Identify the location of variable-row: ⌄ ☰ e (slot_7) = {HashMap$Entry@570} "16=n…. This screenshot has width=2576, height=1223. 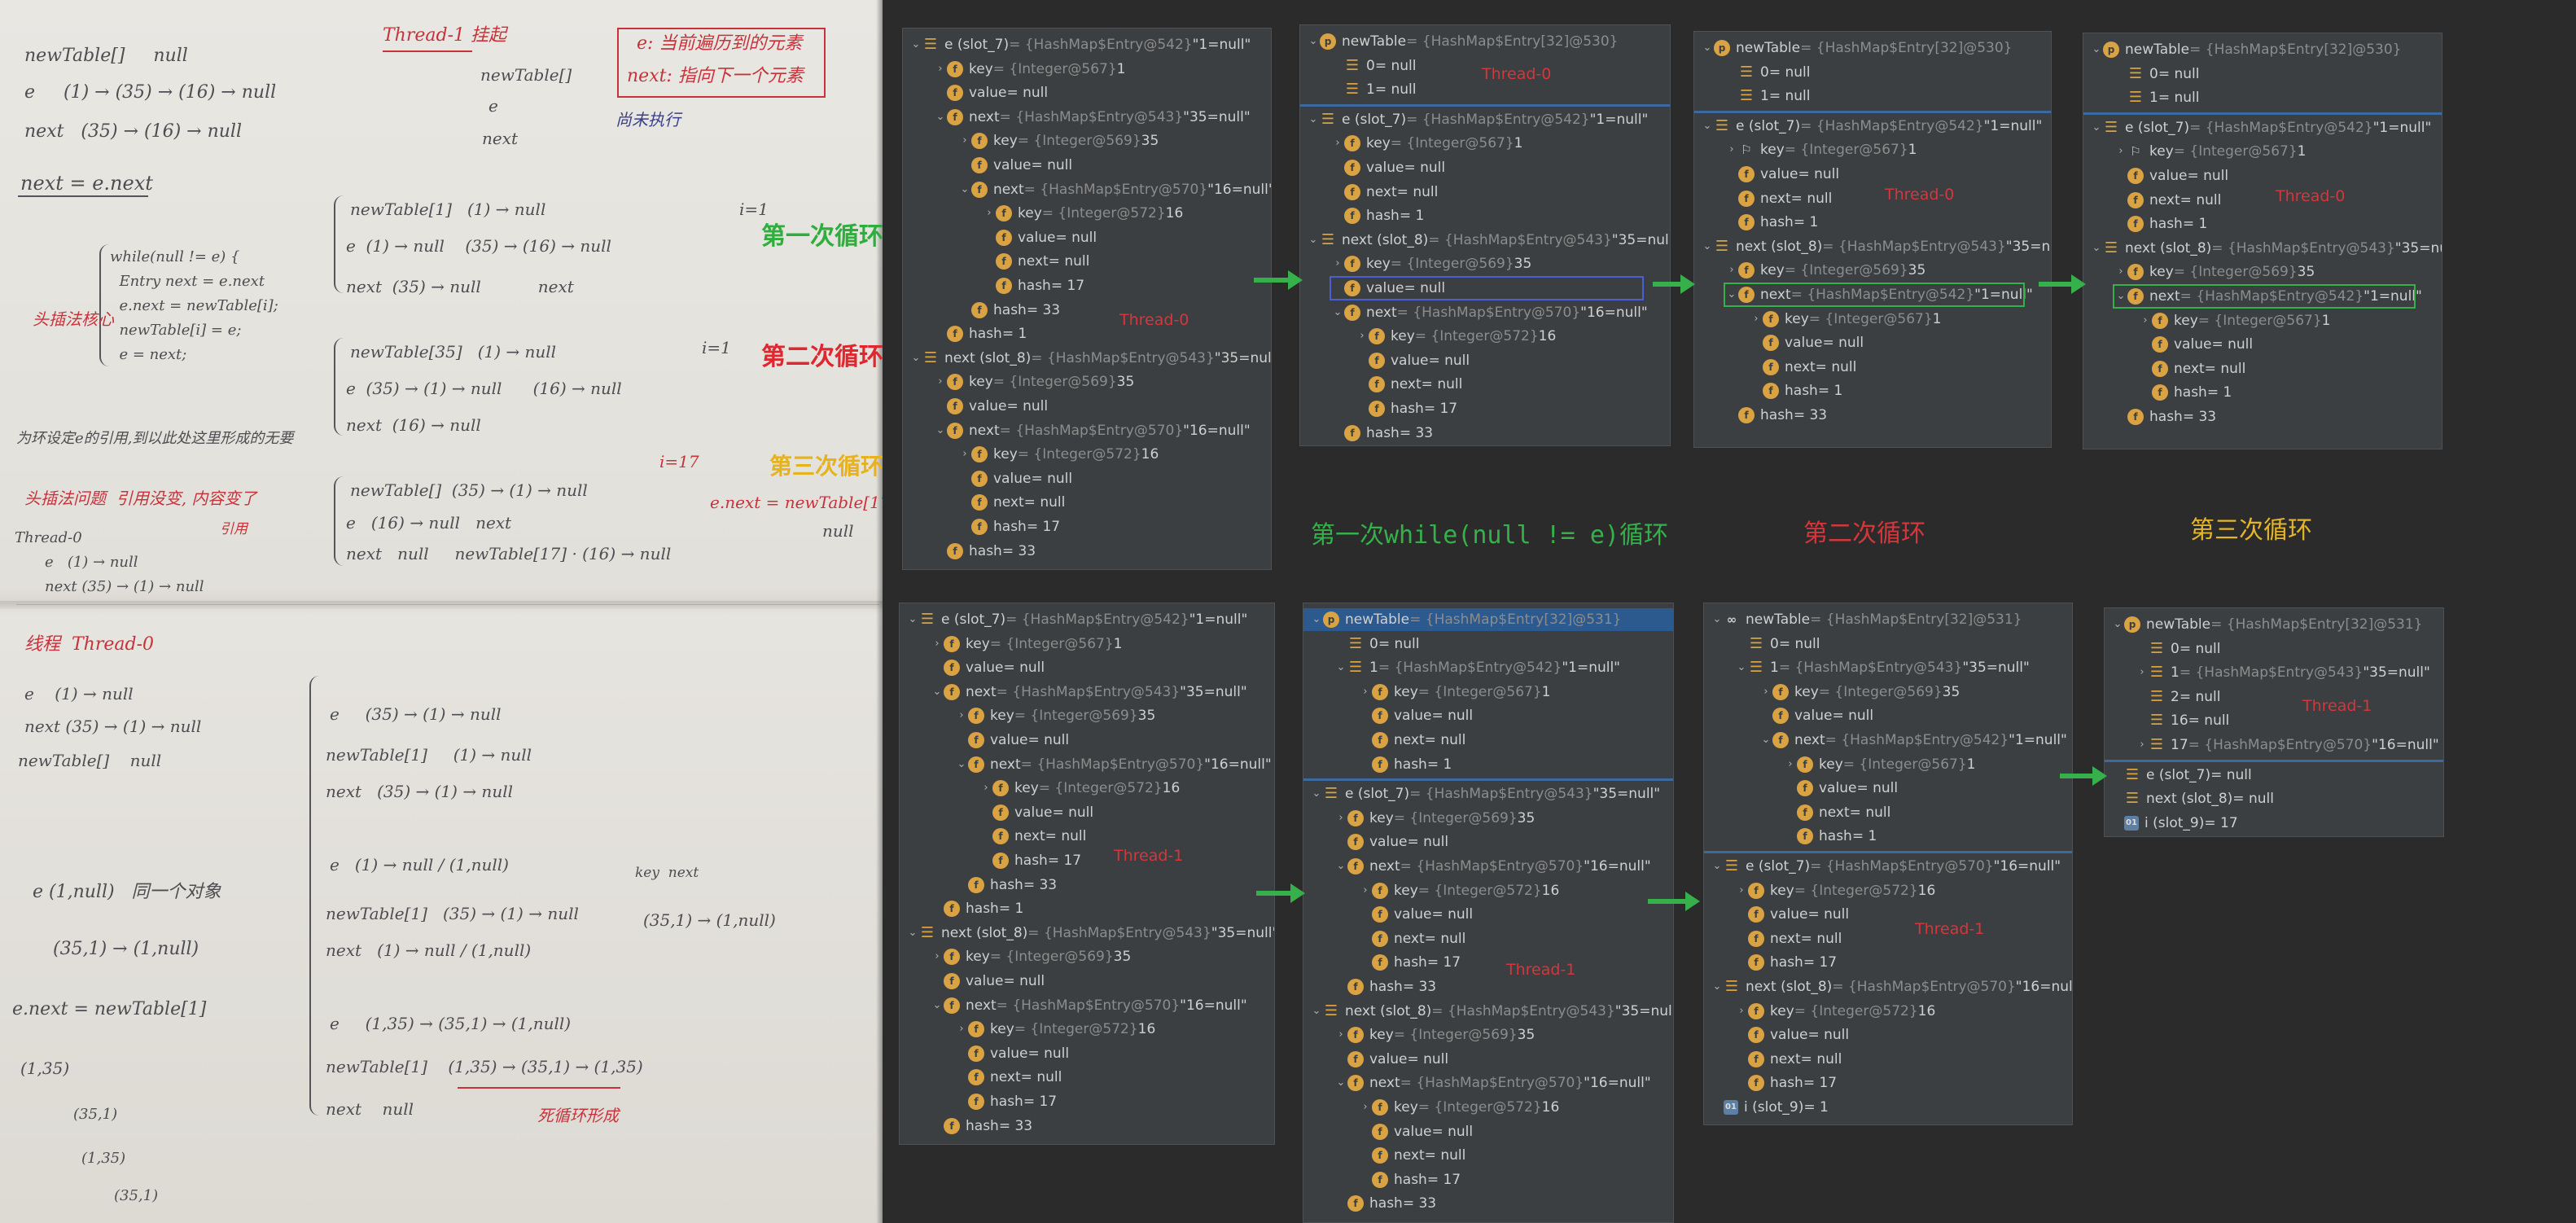
(1886, 866).